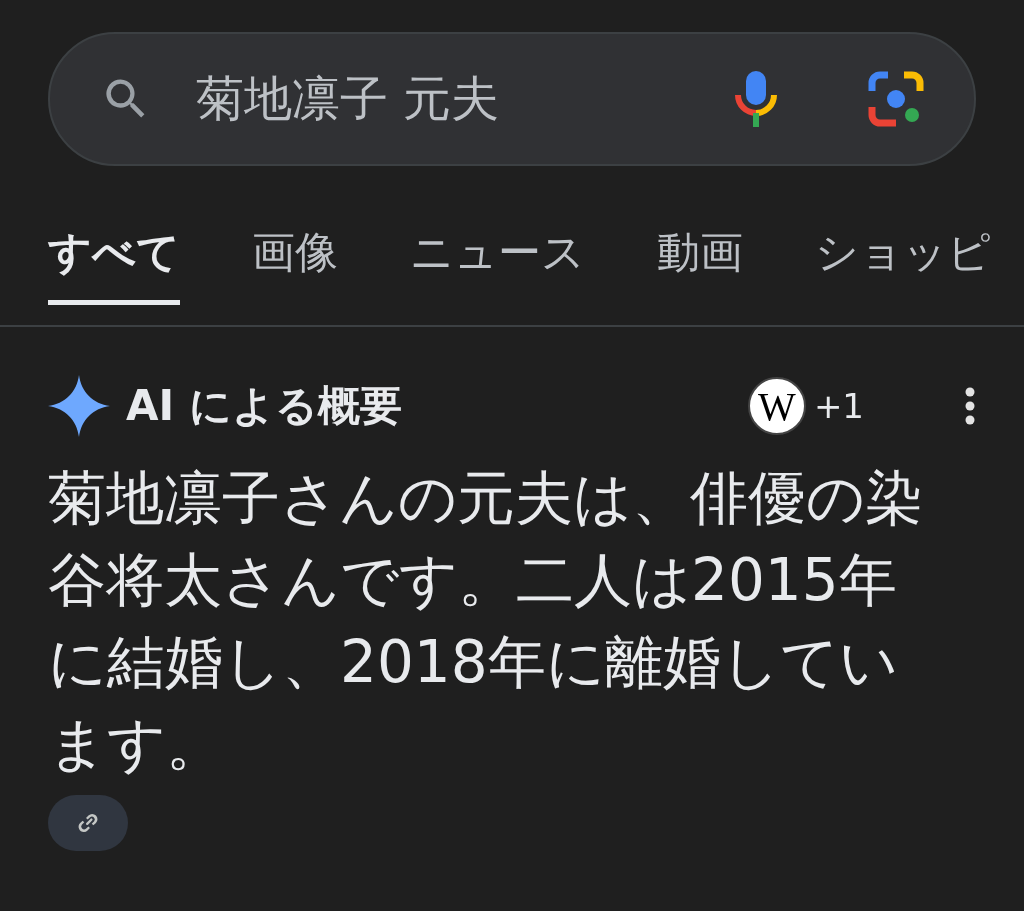  Describe the element at coordinates (264, 406) in the screenshot. I see `section-title: AI による概要` at that location.